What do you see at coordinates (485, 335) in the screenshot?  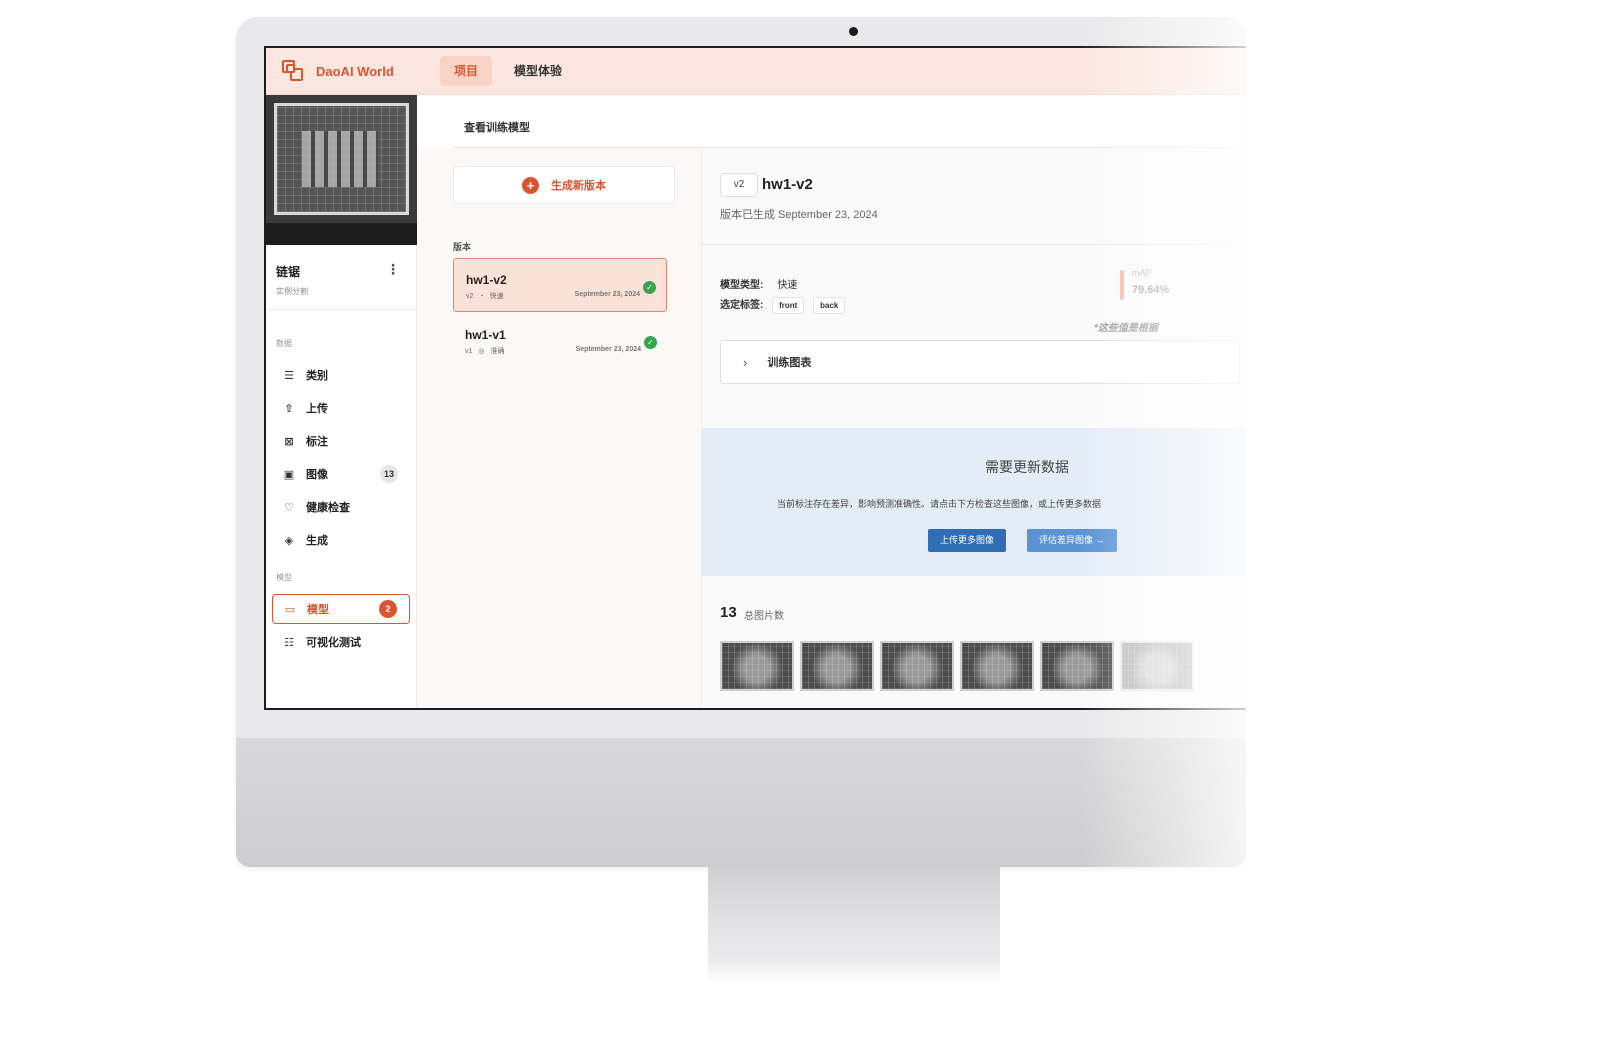 I see `version-name: hw1-v1` at bounding box center [485, 335].